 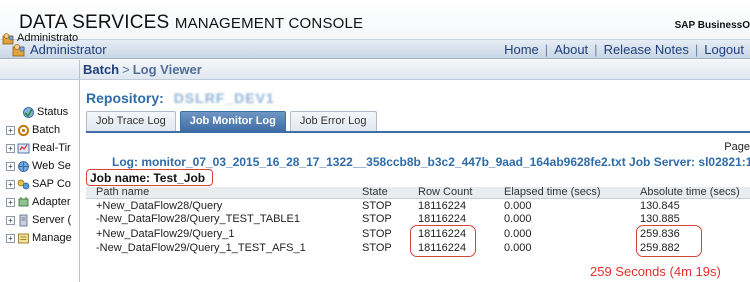 I want to click on tree-item-realtime: + Real-Tir, so click(x=43, y=148).